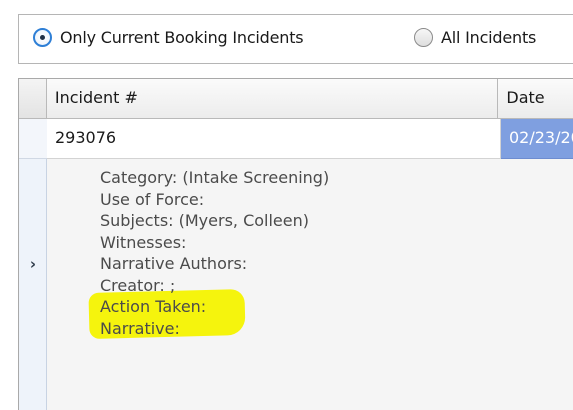  Describe the element at coordinates (174, 263) in the screenshot. I see `detail-narrative-authors: Narrative Authors:` at that location.